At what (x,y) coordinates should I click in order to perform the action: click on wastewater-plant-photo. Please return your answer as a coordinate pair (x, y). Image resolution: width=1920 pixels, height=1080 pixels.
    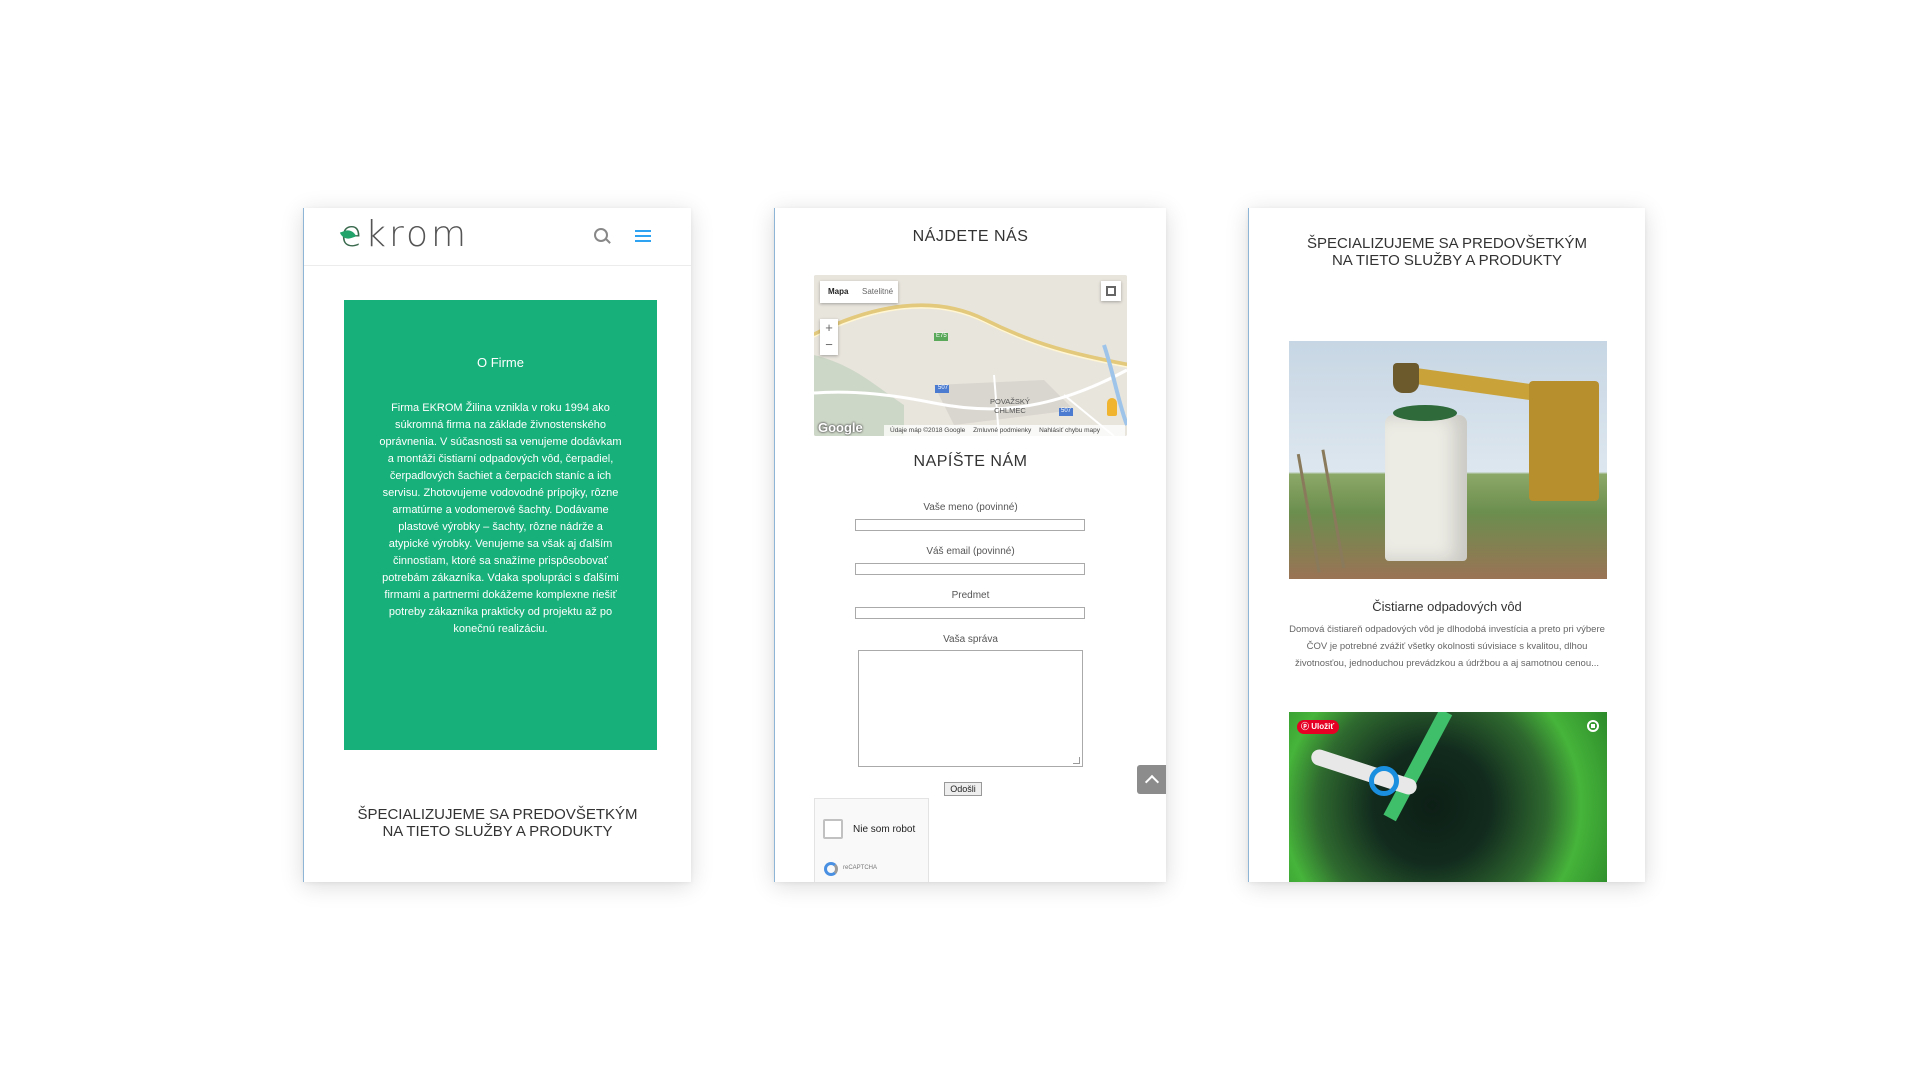
    Looking at the image, I should click on (1448, 460).